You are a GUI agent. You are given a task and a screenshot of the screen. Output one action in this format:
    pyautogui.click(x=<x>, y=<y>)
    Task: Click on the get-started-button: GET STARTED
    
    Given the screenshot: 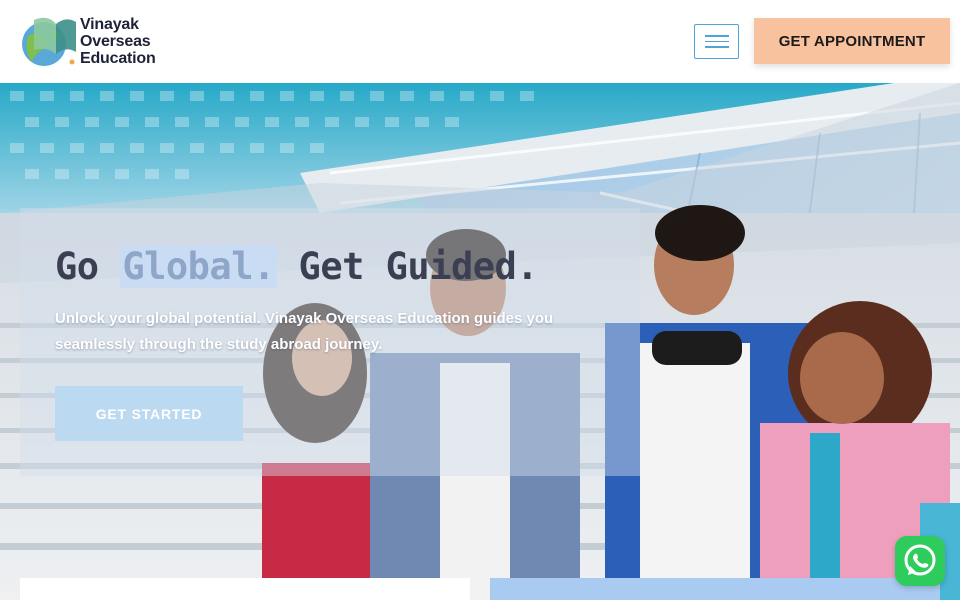 What is the action you would take?
    pyautogui.click(x=149, y=413)
    